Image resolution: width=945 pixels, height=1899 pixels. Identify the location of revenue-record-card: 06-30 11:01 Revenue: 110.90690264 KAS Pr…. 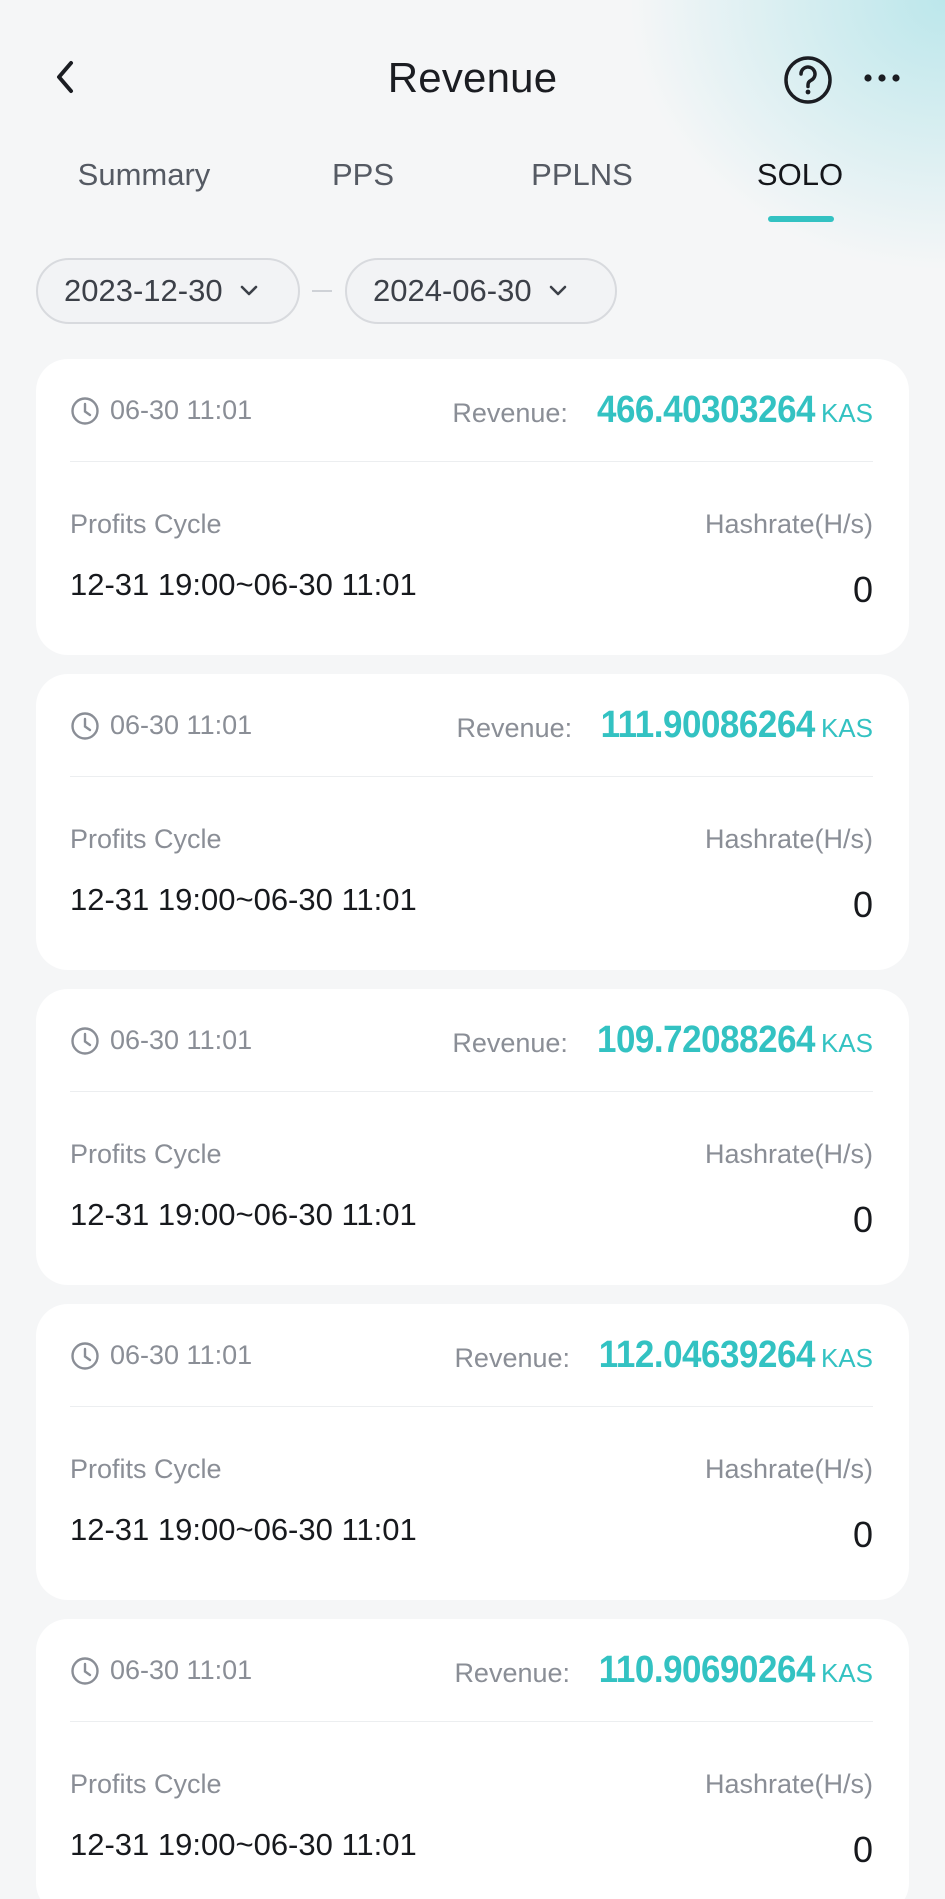
(472, 1759).